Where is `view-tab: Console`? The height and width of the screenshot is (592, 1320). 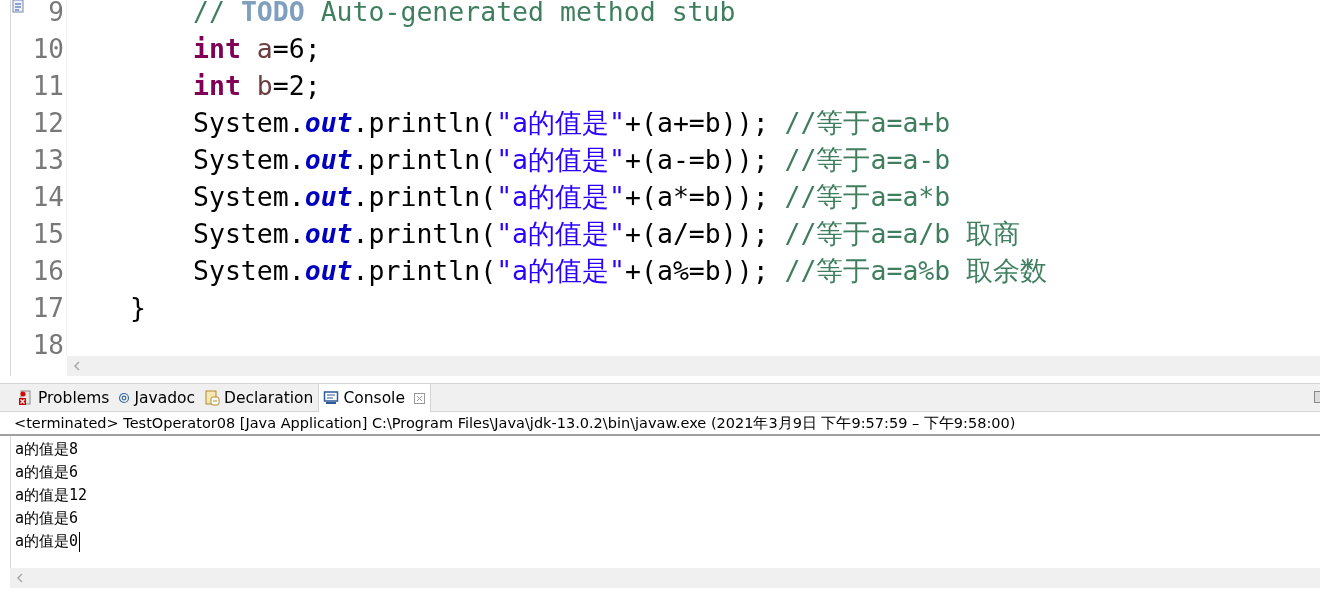 view-tab: Console is located at coordinates (374, 398).